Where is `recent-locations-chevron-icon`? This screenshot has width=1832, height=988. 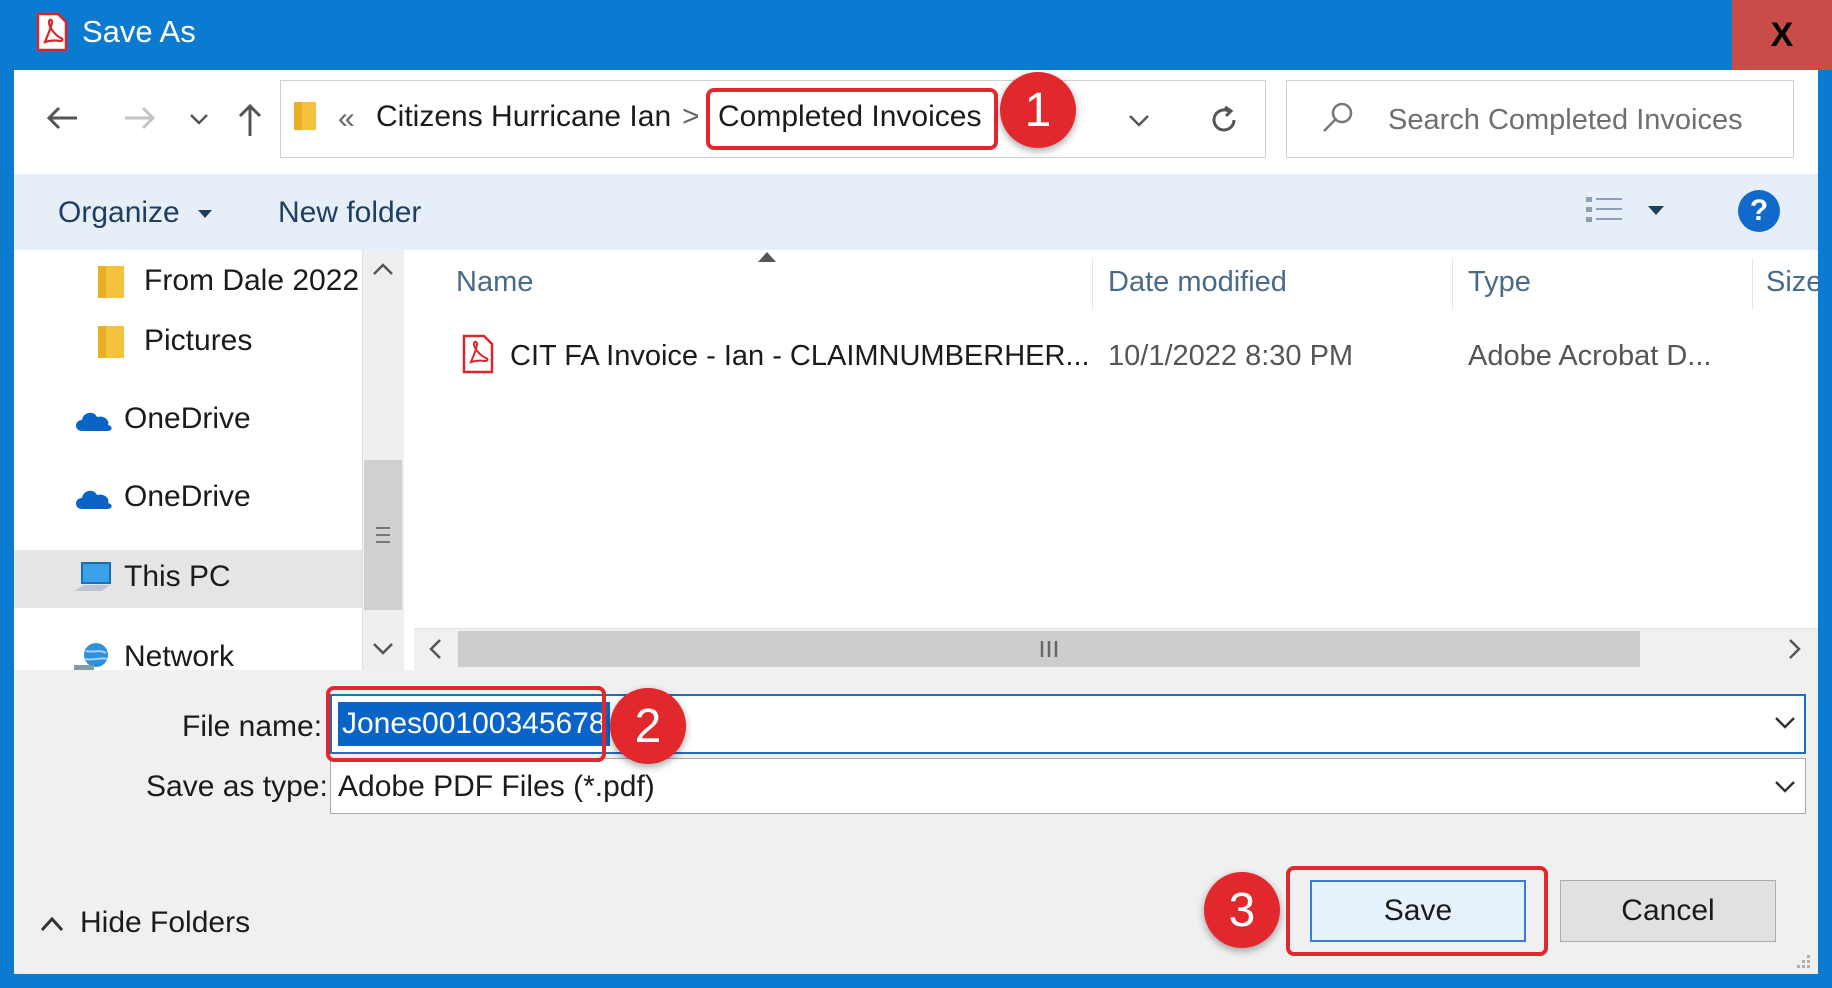
recent-locations-chevron-icon is located at coordinates (199, 119).